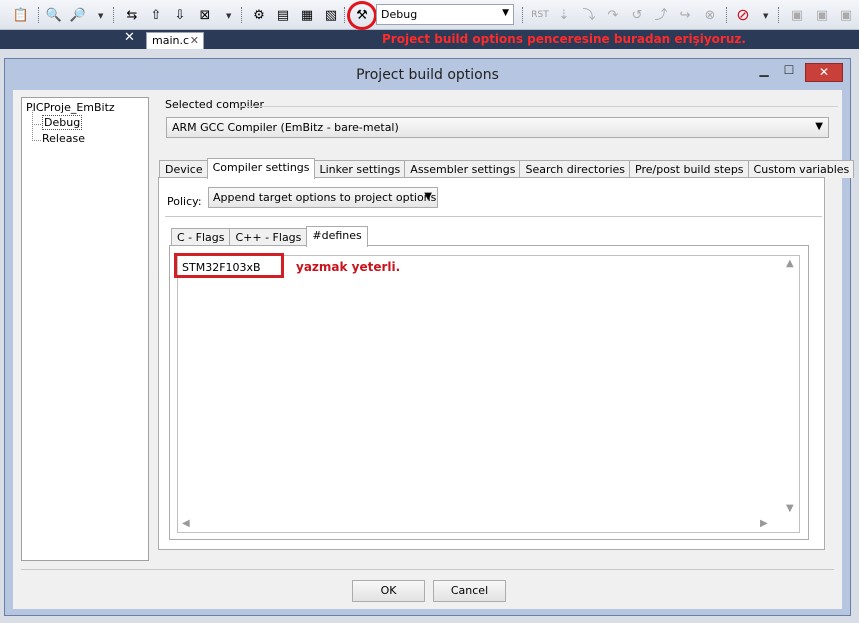  Describe the element at coordinates (359, 169) in the screenshot. I see `tab-linker-settings: Linker settings` at that location.